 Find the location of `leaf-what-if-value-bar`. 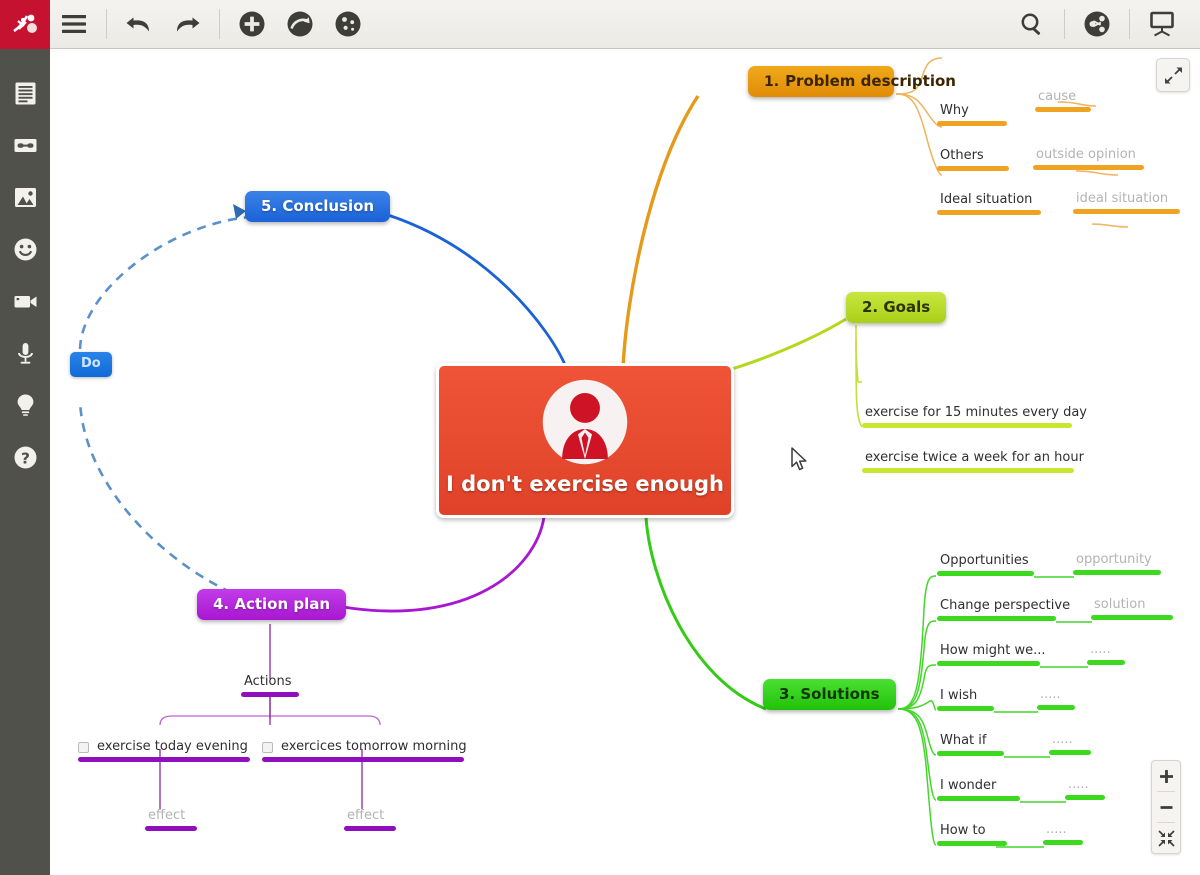

leaf-what-if-value-bar is located at coordinates (1070, 752).